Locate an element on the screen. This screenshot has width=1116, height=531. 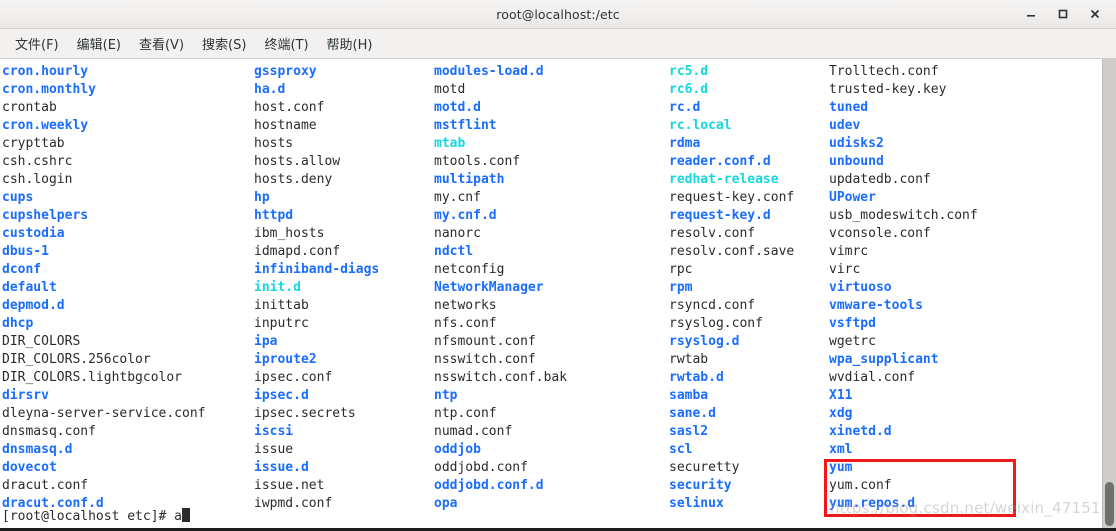
ls-entry: DIR_COLORS is located at coordinates (41, 341).